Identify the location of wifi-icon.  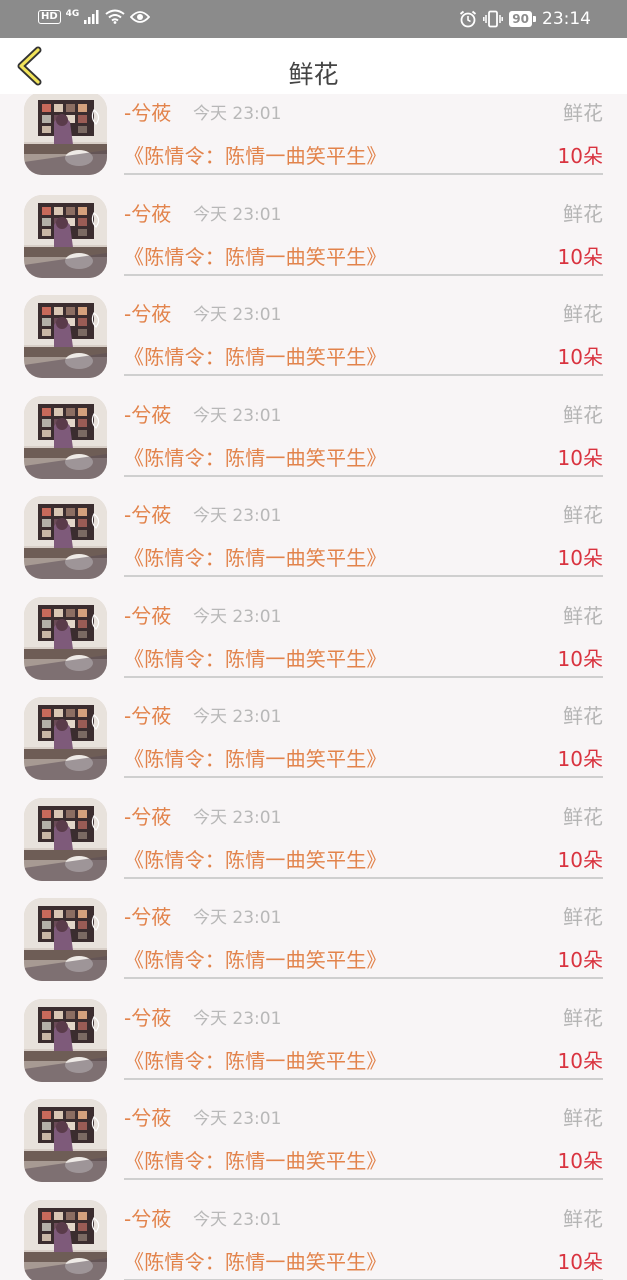
(115, 16).